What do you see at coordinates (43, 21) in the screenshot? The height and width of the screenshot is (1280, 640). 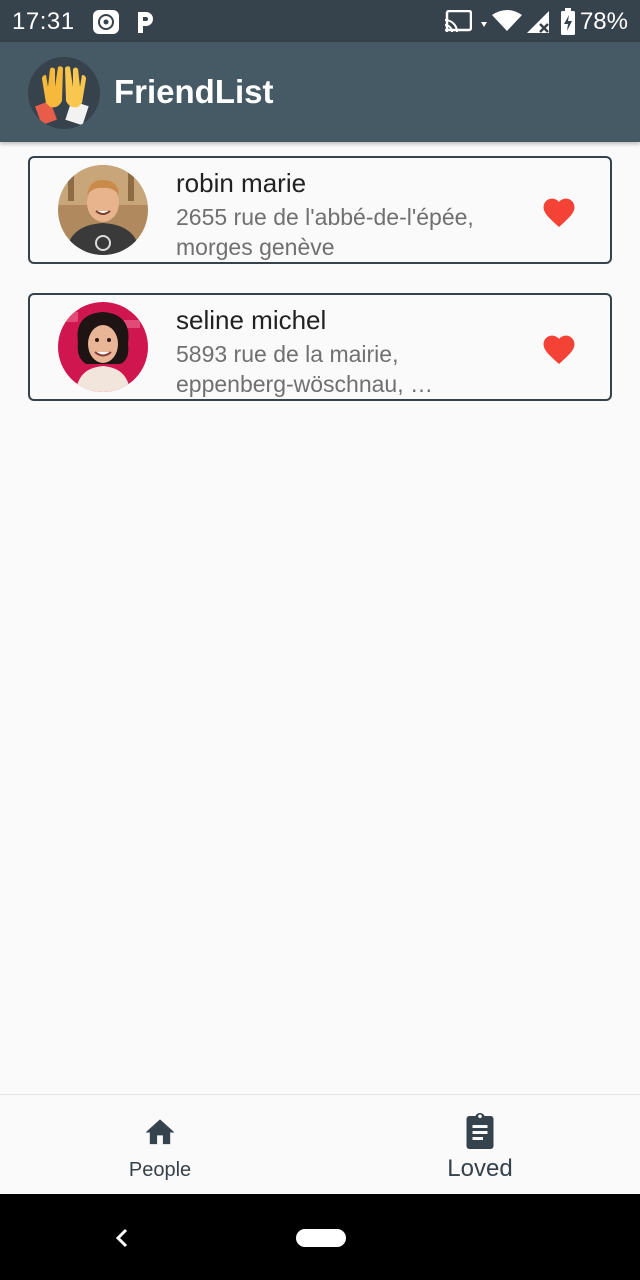 I see `status-time: 17:31` at bounding box center [43, 21].